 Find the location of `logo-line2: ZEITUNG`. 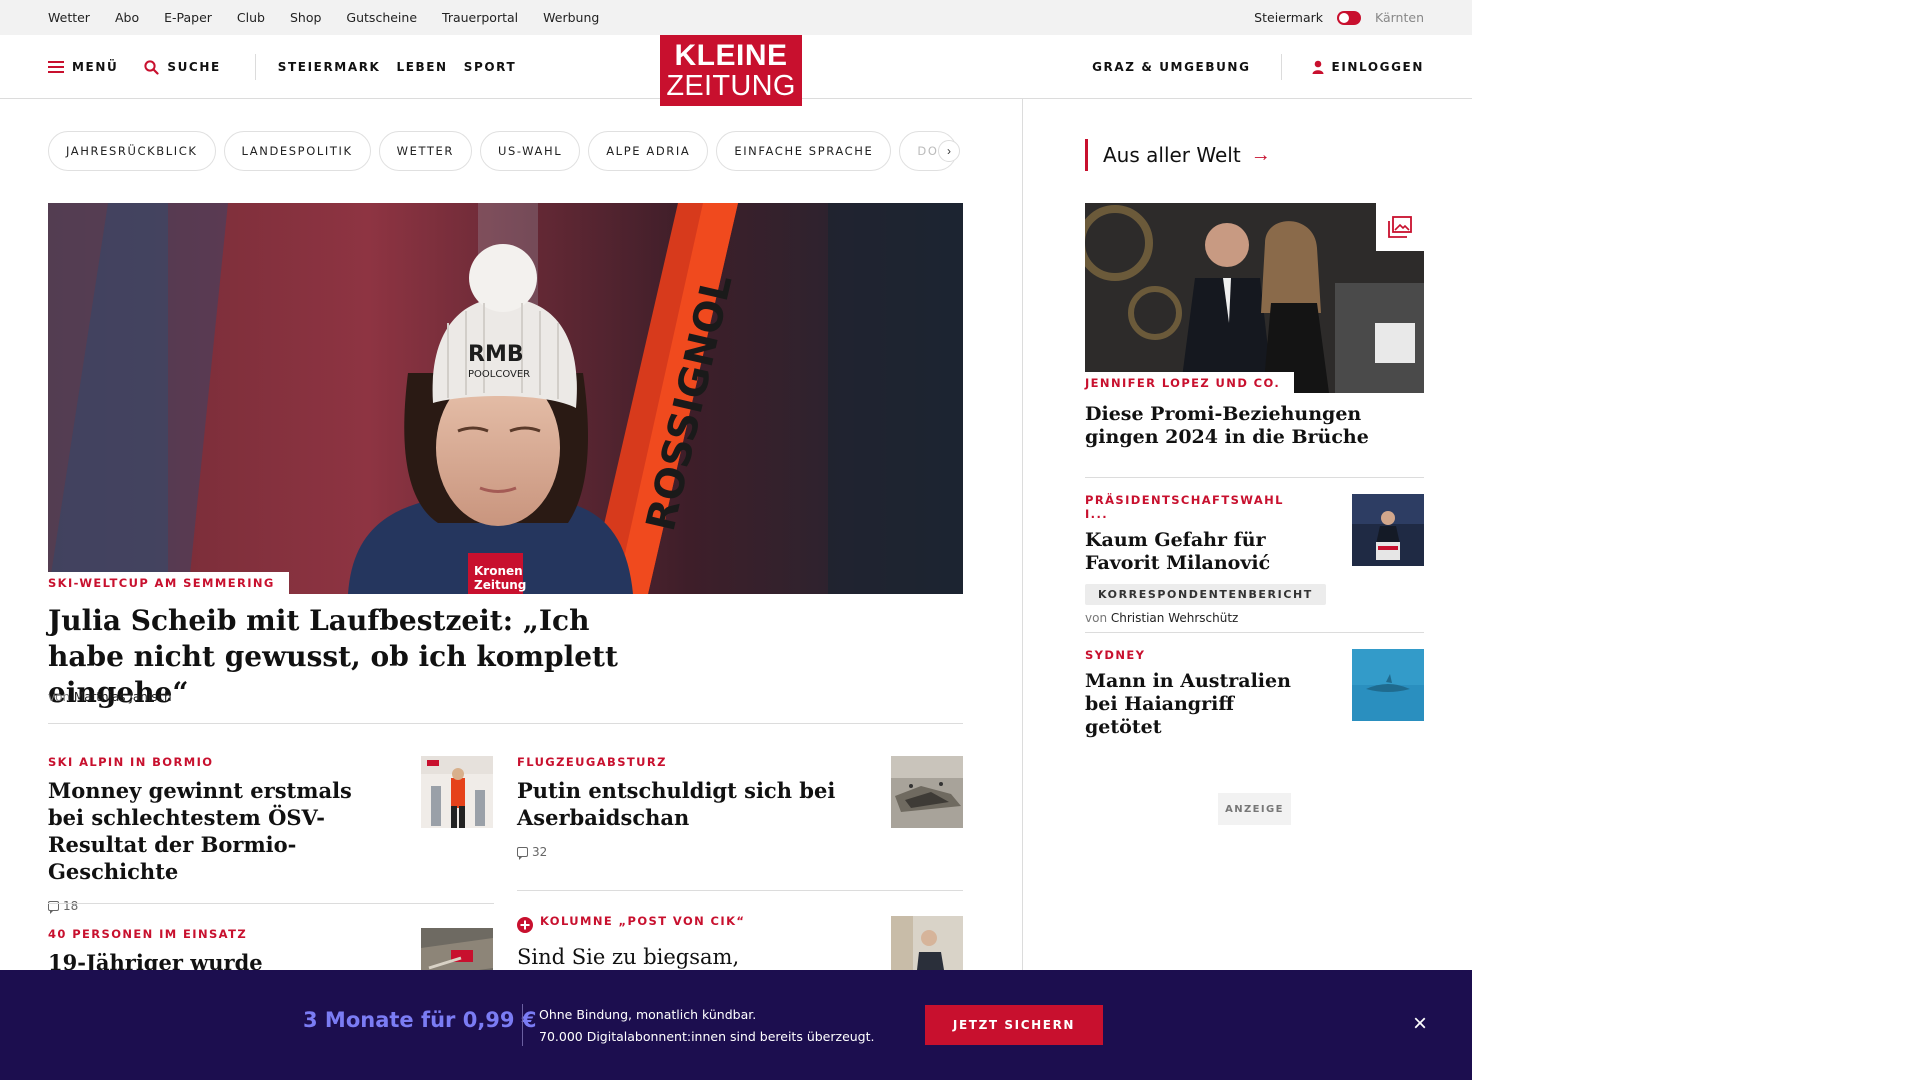

logo-line2: ZEITUNG is located at coordinates (731, 85).